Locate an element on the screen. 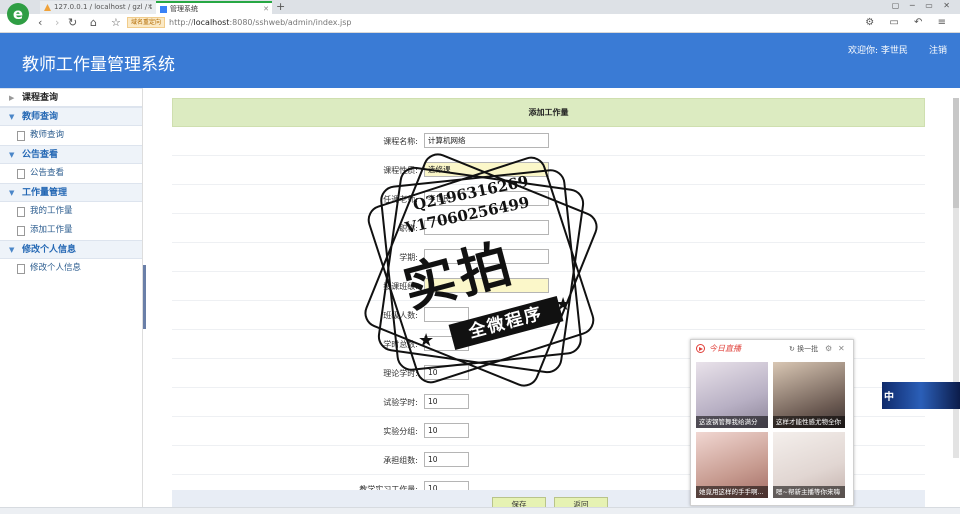 Image resolution: width=960 pixels, height=514 pixels. course-name-field: 计算机网络 is located at coordinates (486, 140).